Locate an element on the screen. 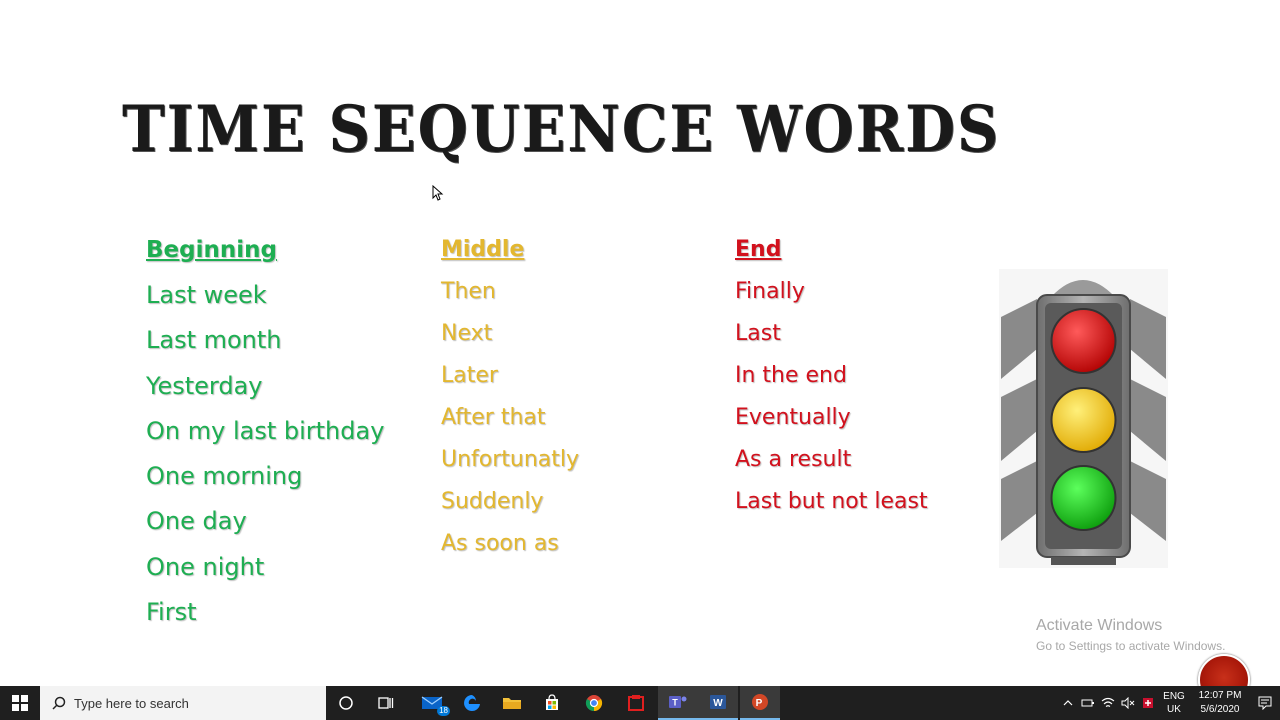  end-heading: End is located at coordinates (758, 249).